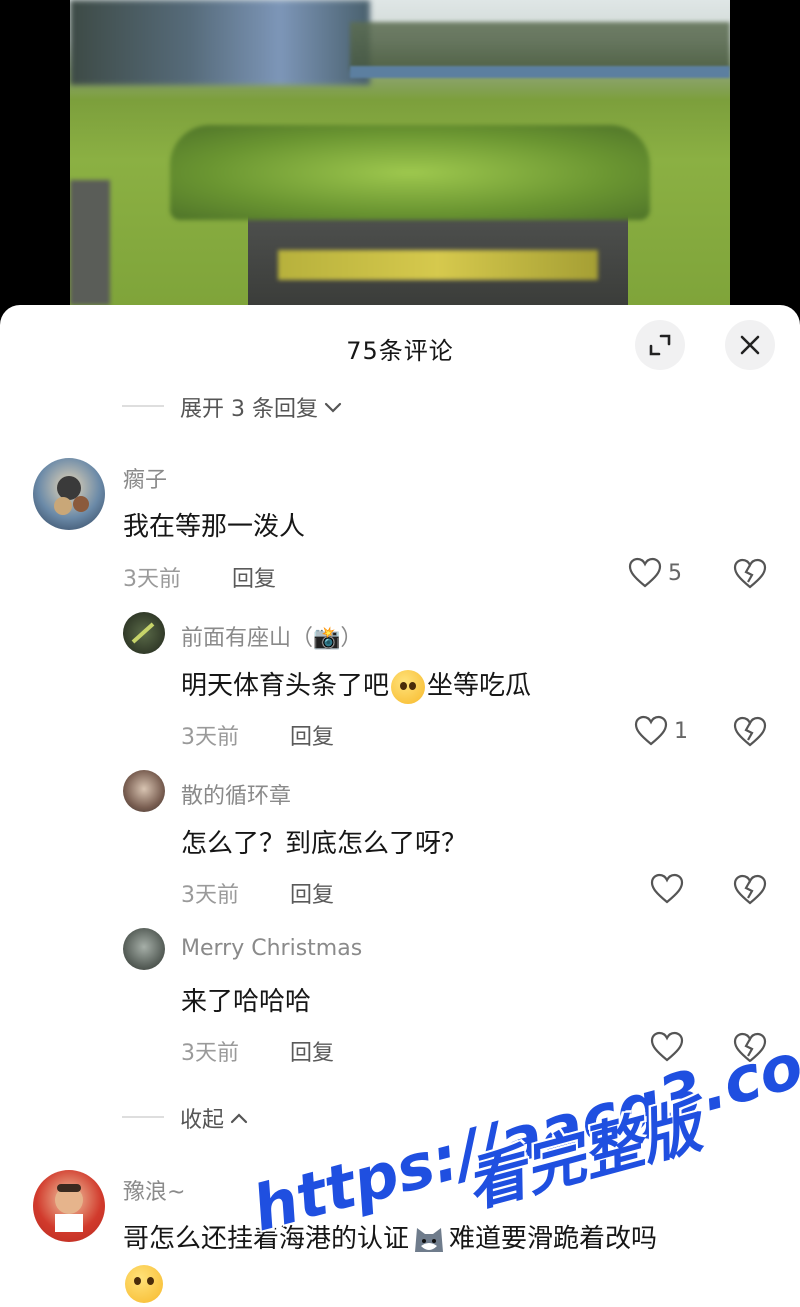 Image resolution: width=800 pixels, height=1307 pixels. Describe the element at coordinates (202, 1120) in the screenshot. I see `collapse-replies-label: 收起` at that location.